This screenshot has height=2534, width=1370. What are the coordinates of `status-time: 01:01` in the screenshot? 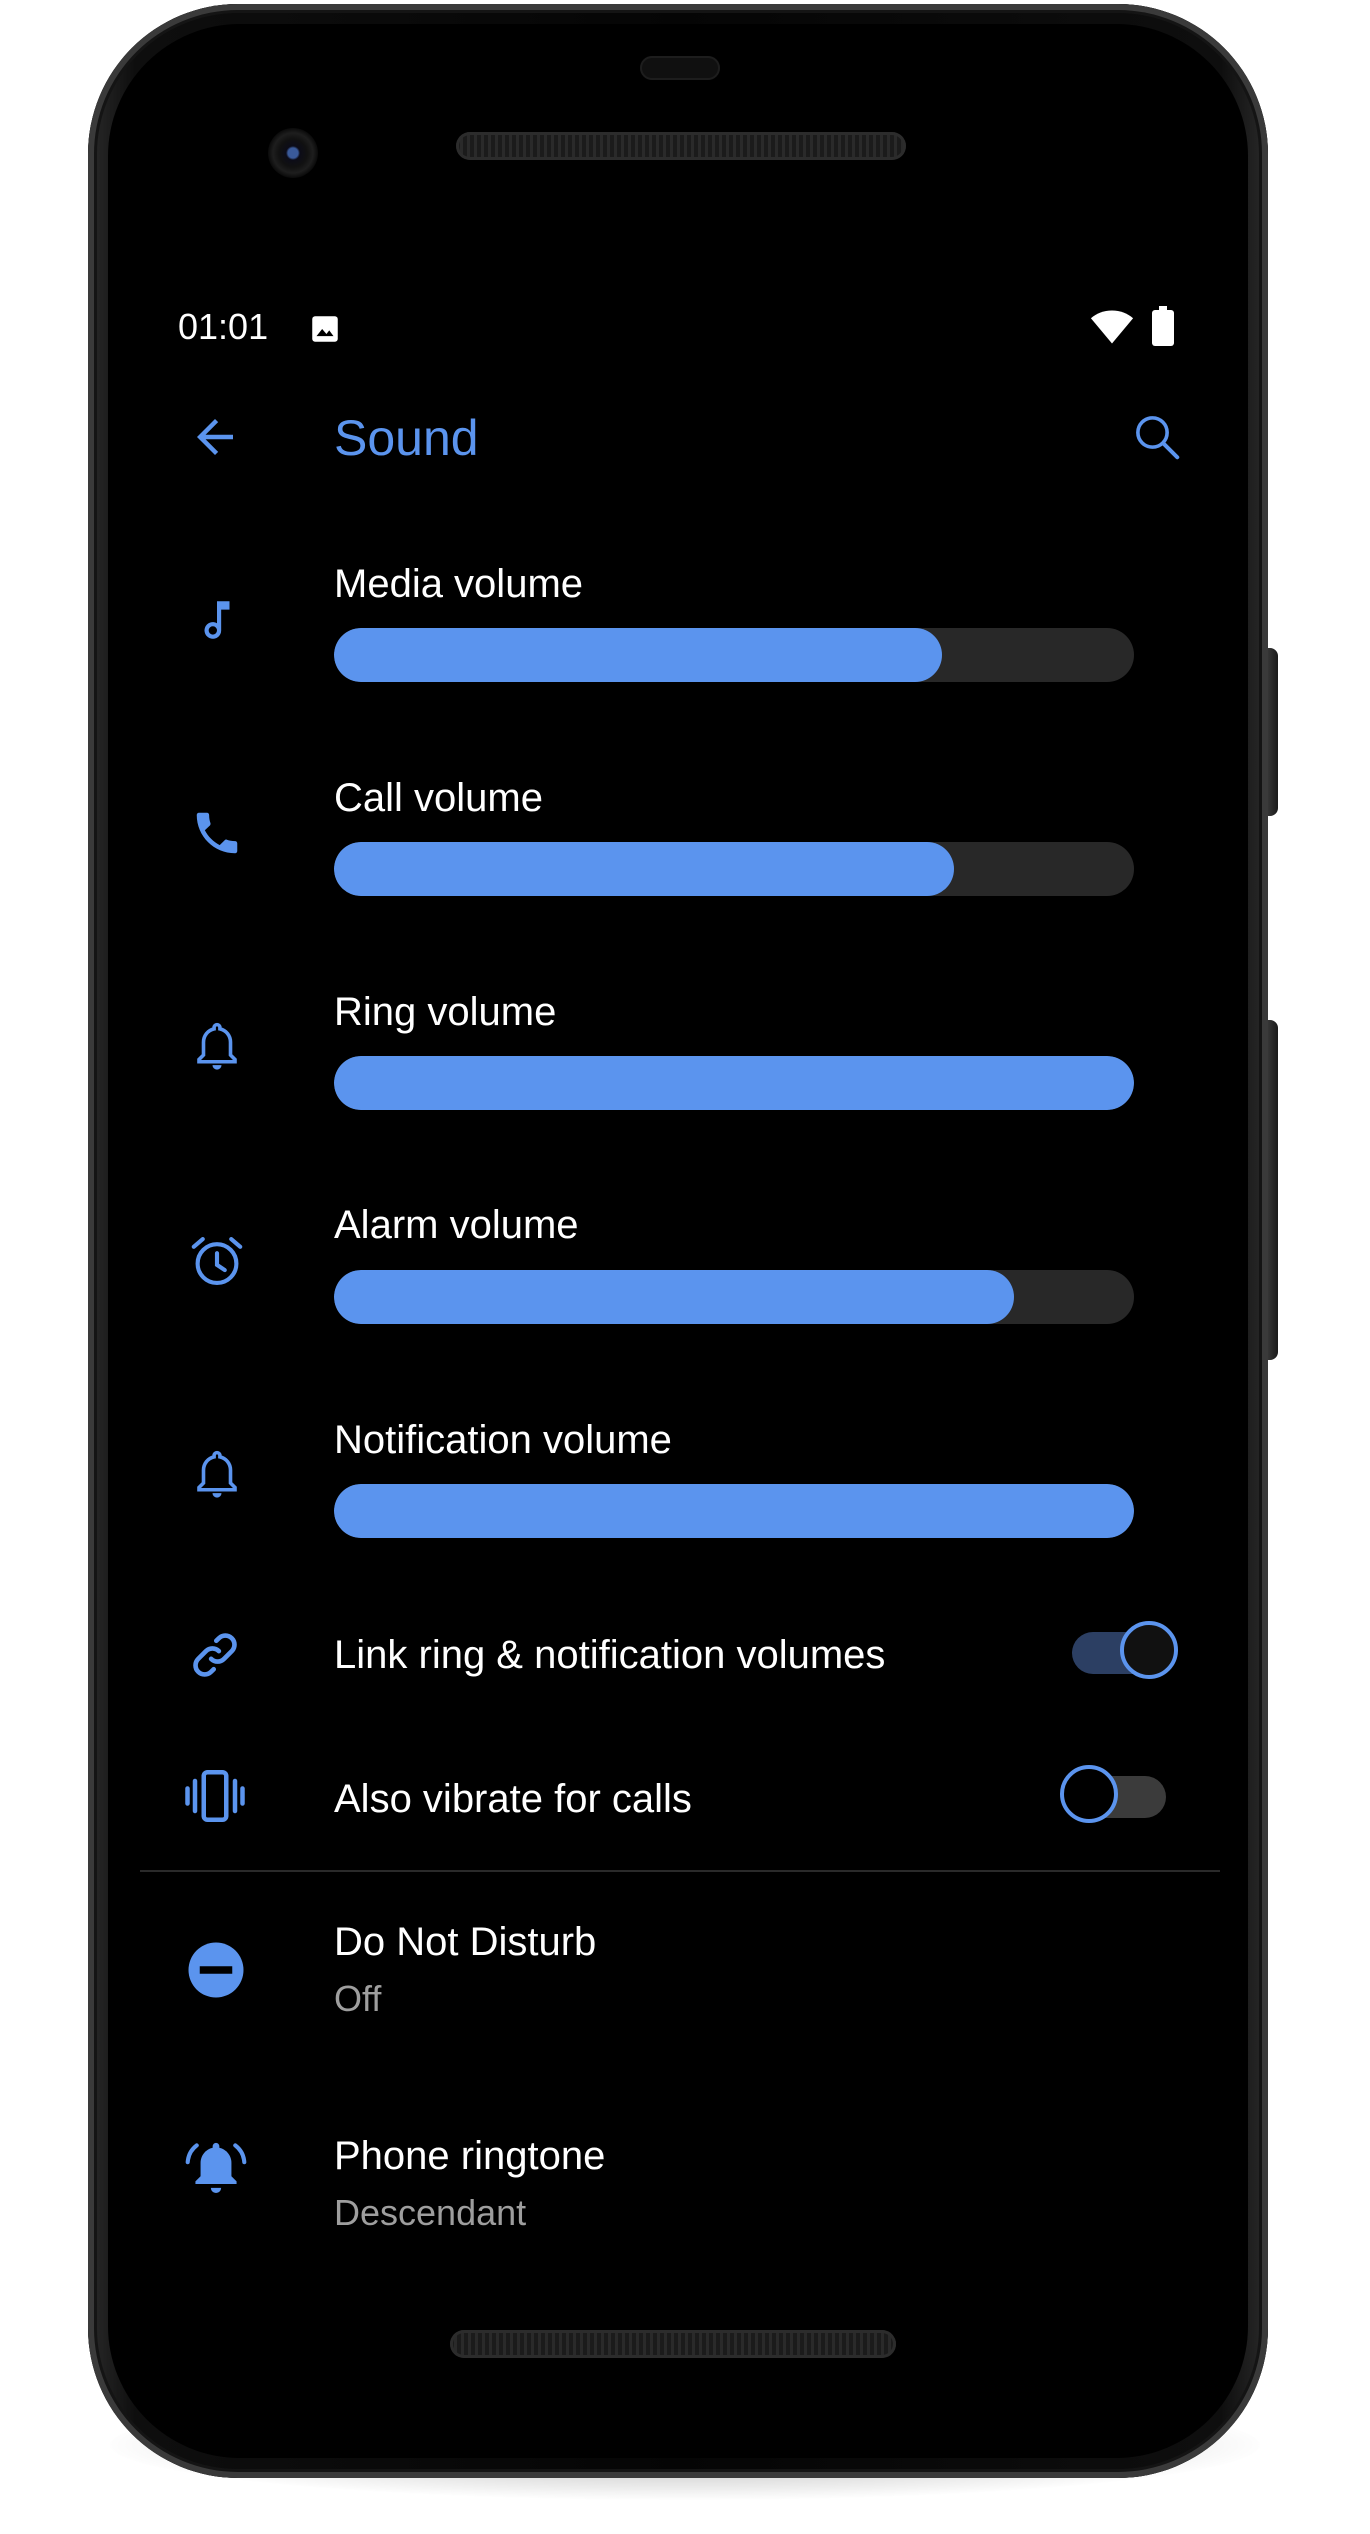 It's located at (223, 326).